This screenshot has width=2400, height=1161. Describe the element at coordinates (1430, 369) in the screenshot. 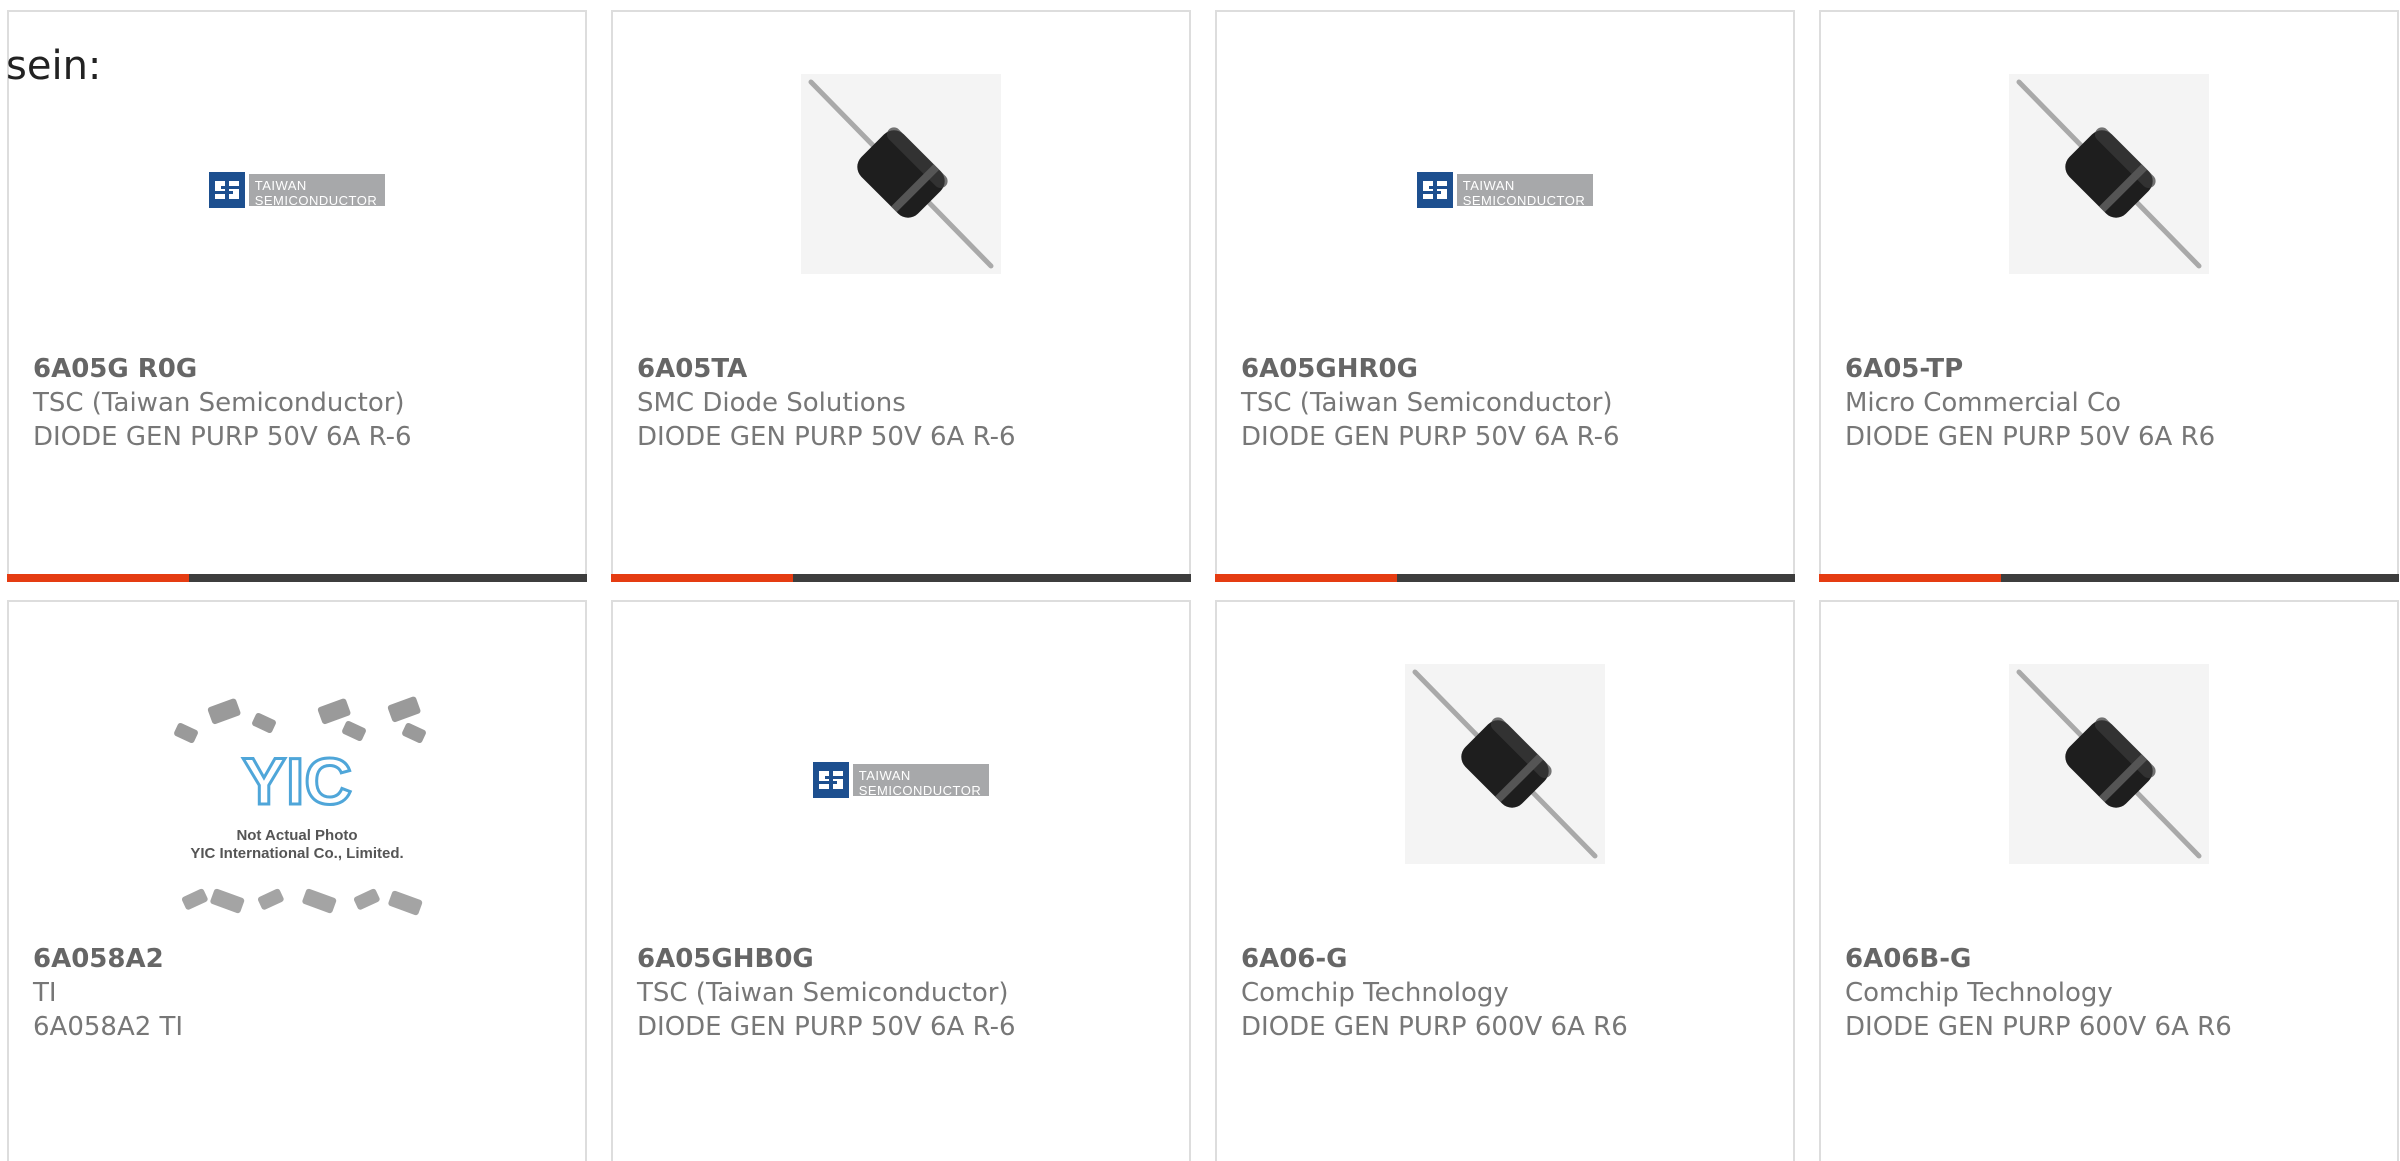

I see `part-number-link: 6A05GHR0G` at that location.